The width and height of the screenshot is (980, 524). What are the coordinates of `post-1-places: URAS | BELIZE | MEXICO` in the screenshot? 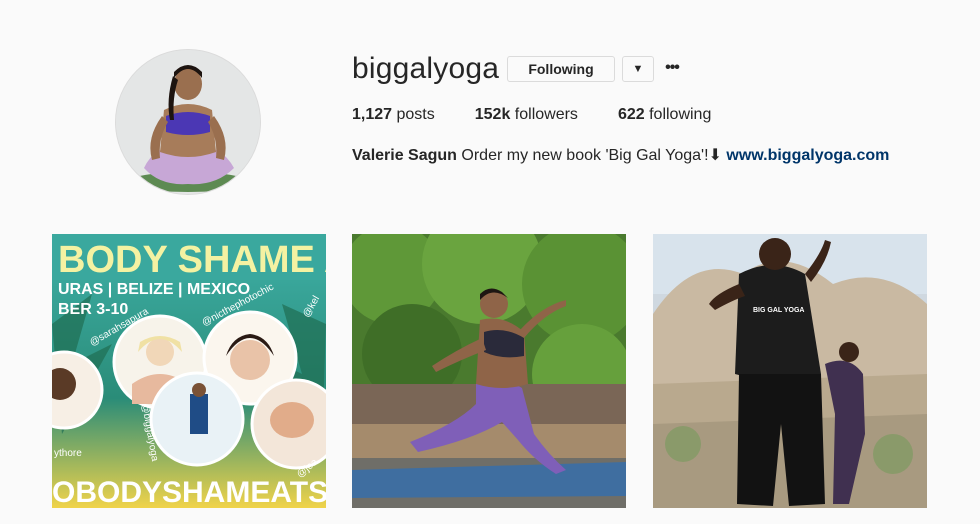 It's located at (154, 289).